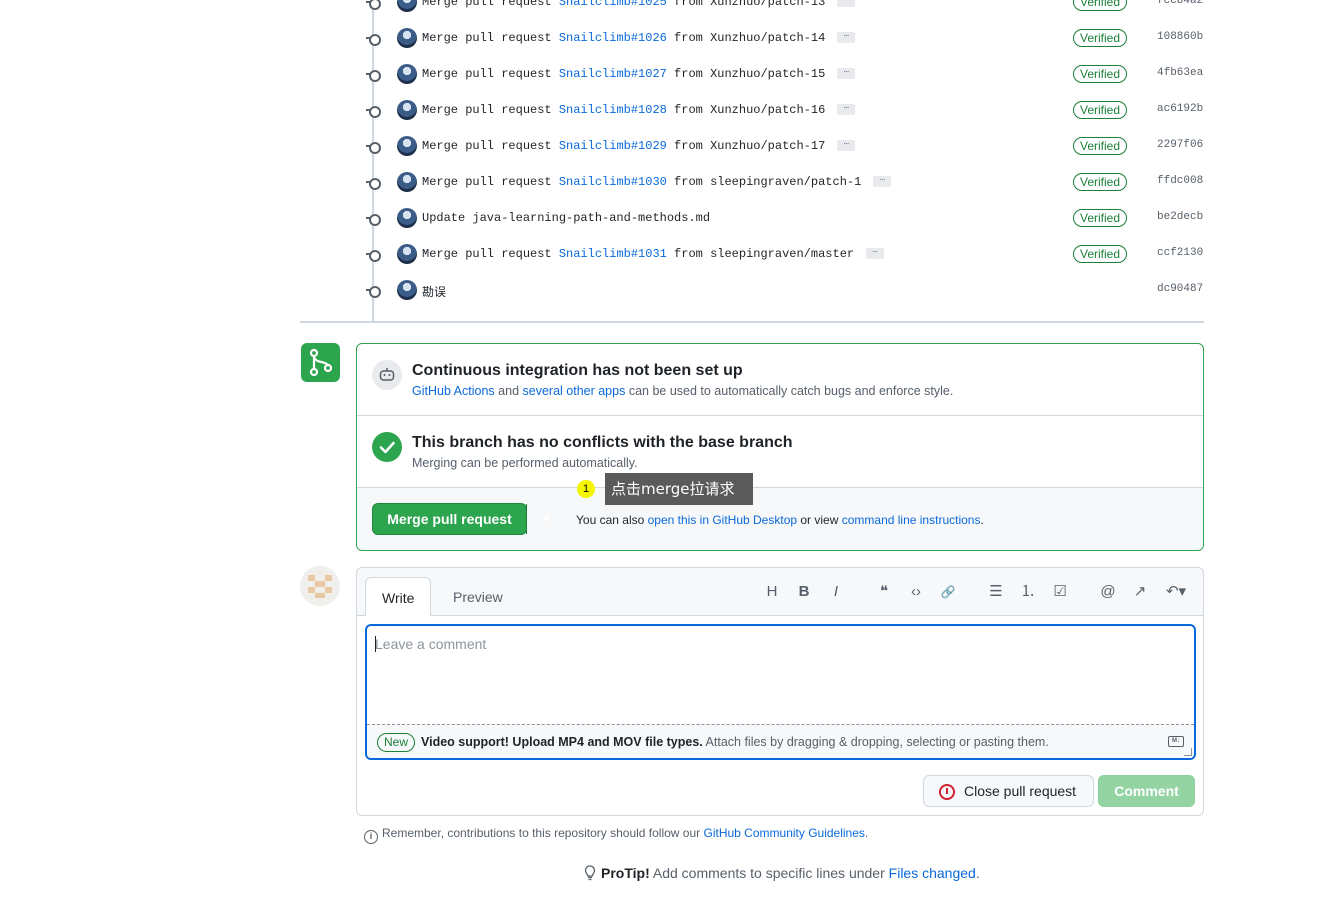  Describe the element at coordinates (932, 873) in the screenshot. I see `files-changed-link: Files changed` at that location.